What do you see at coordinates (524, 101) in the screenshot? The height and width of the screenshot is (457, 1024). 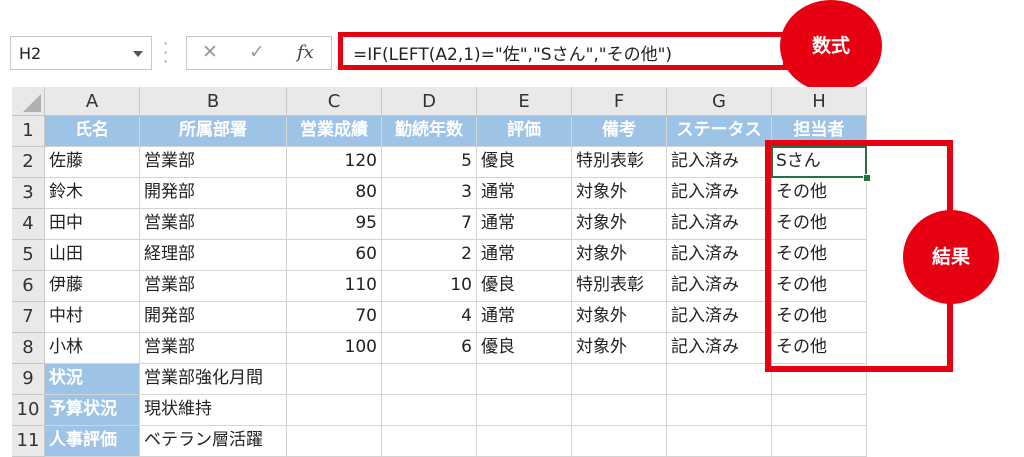 I see `column-header-e: E` at bounding box center [524, 101].